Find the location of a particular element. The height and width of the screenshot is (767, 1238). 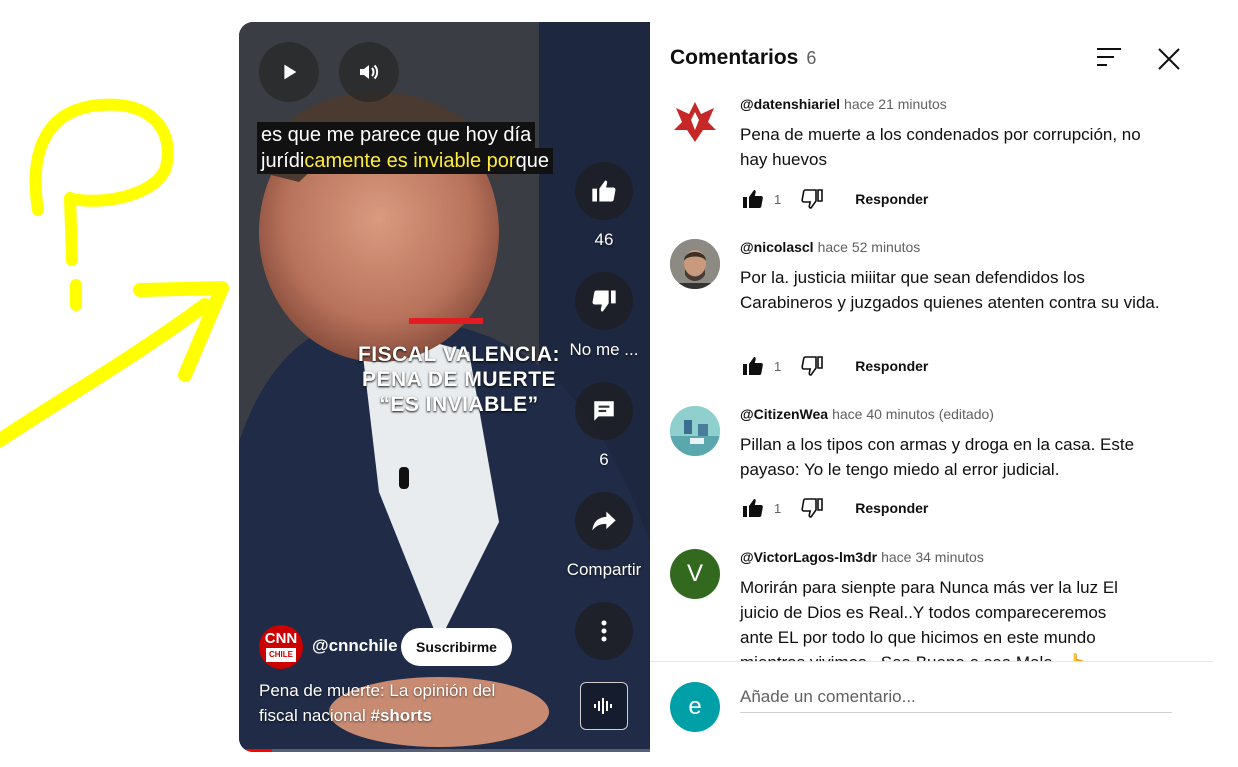

comment-icon is located at coordinates (604, 411).